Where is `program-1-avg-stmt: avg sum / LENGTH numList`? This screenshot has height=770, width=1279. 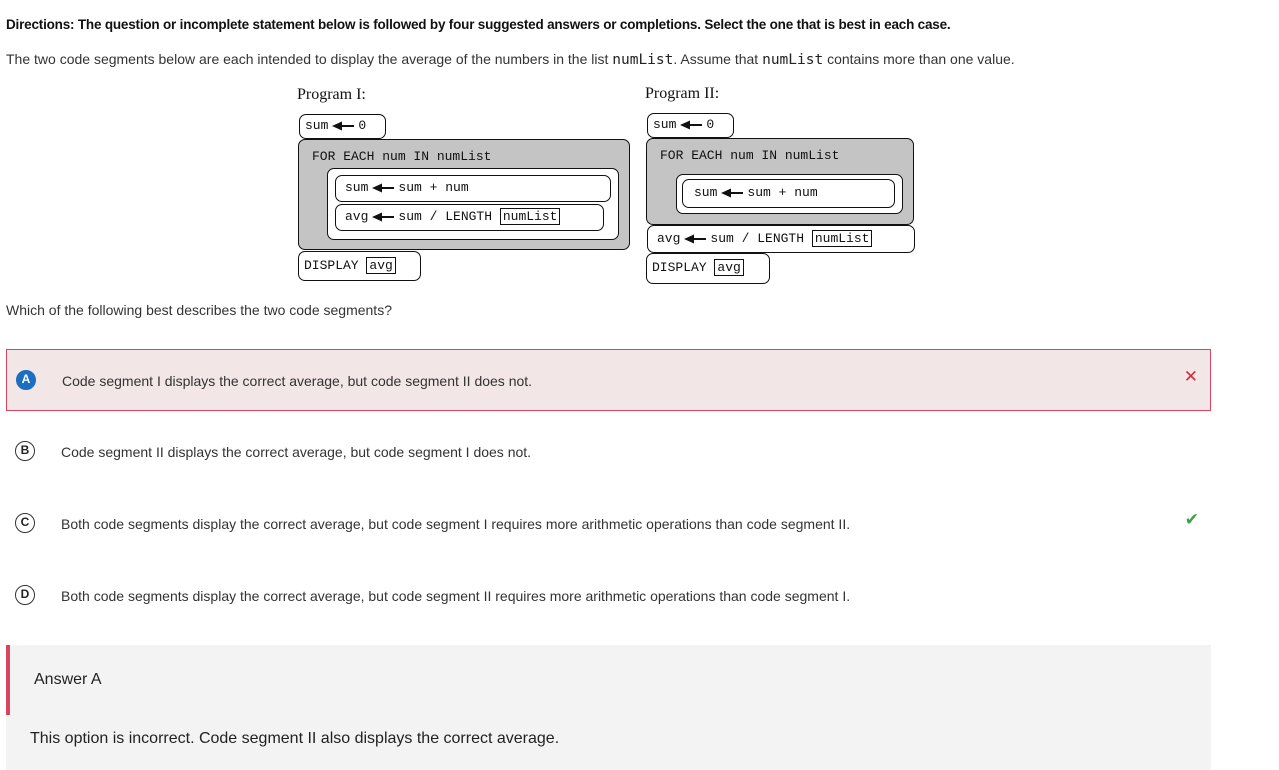 program-1-avg-stmt: avg sum / LENGTH numList is located at coordinates (469, 217).